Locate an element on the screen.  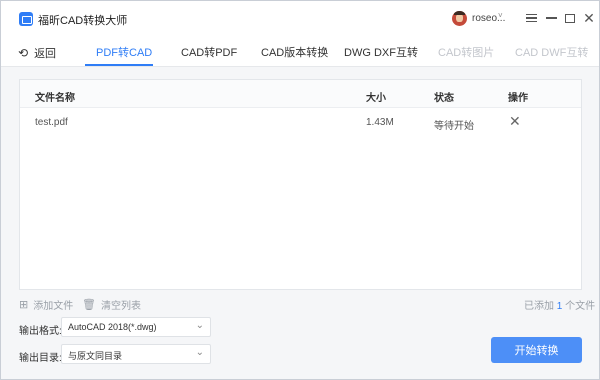
output-dir-select: 与原文同目录 ⌄ is located at coordinates (136, 354).